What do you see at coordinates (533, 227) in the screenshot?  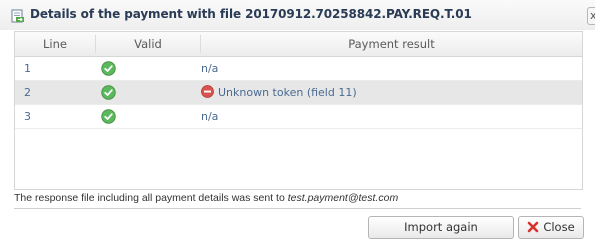 I see `close-x-icon` at bounding box center [533, 227].